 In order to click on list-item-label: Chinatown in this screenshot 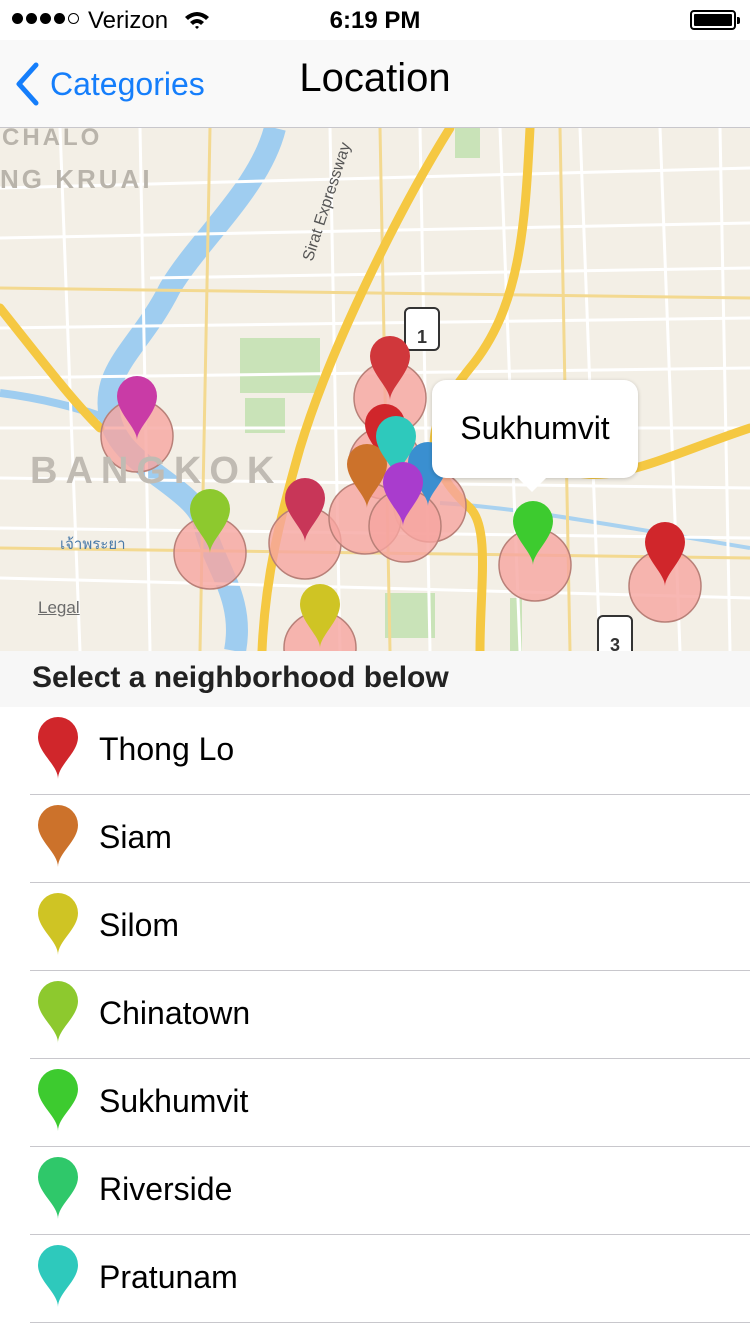, I will do `click(175, 1013)`.